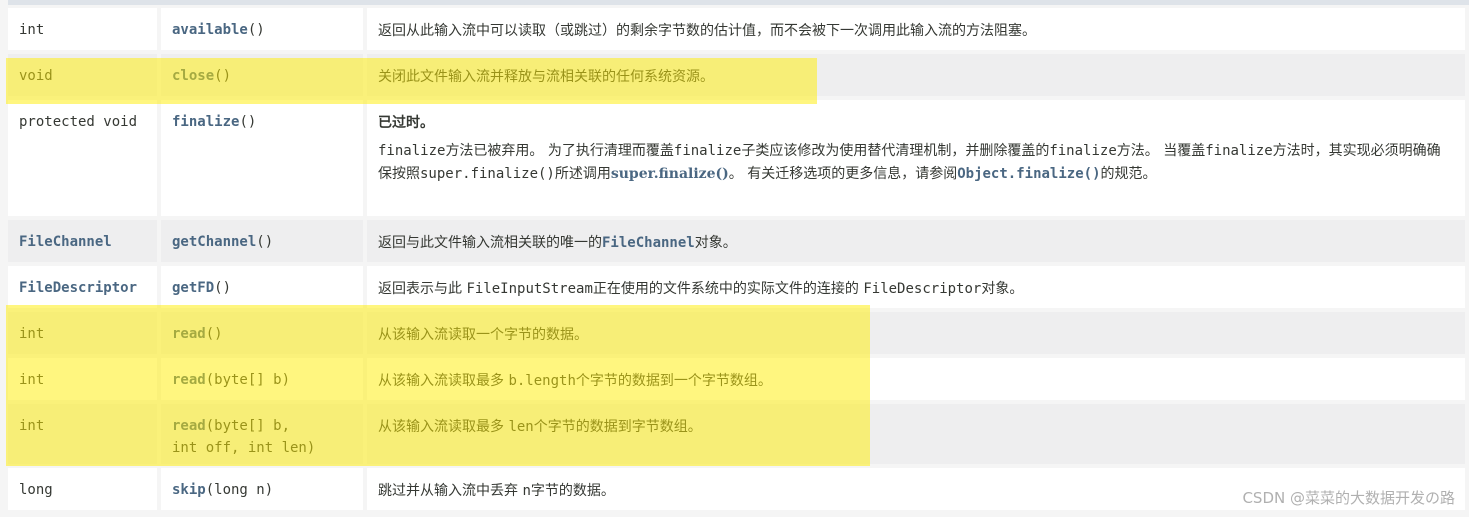  What do you see at coordinates (82, 489) in the screenshot?
I see `return-type: long` at bounding box center [82, 489].